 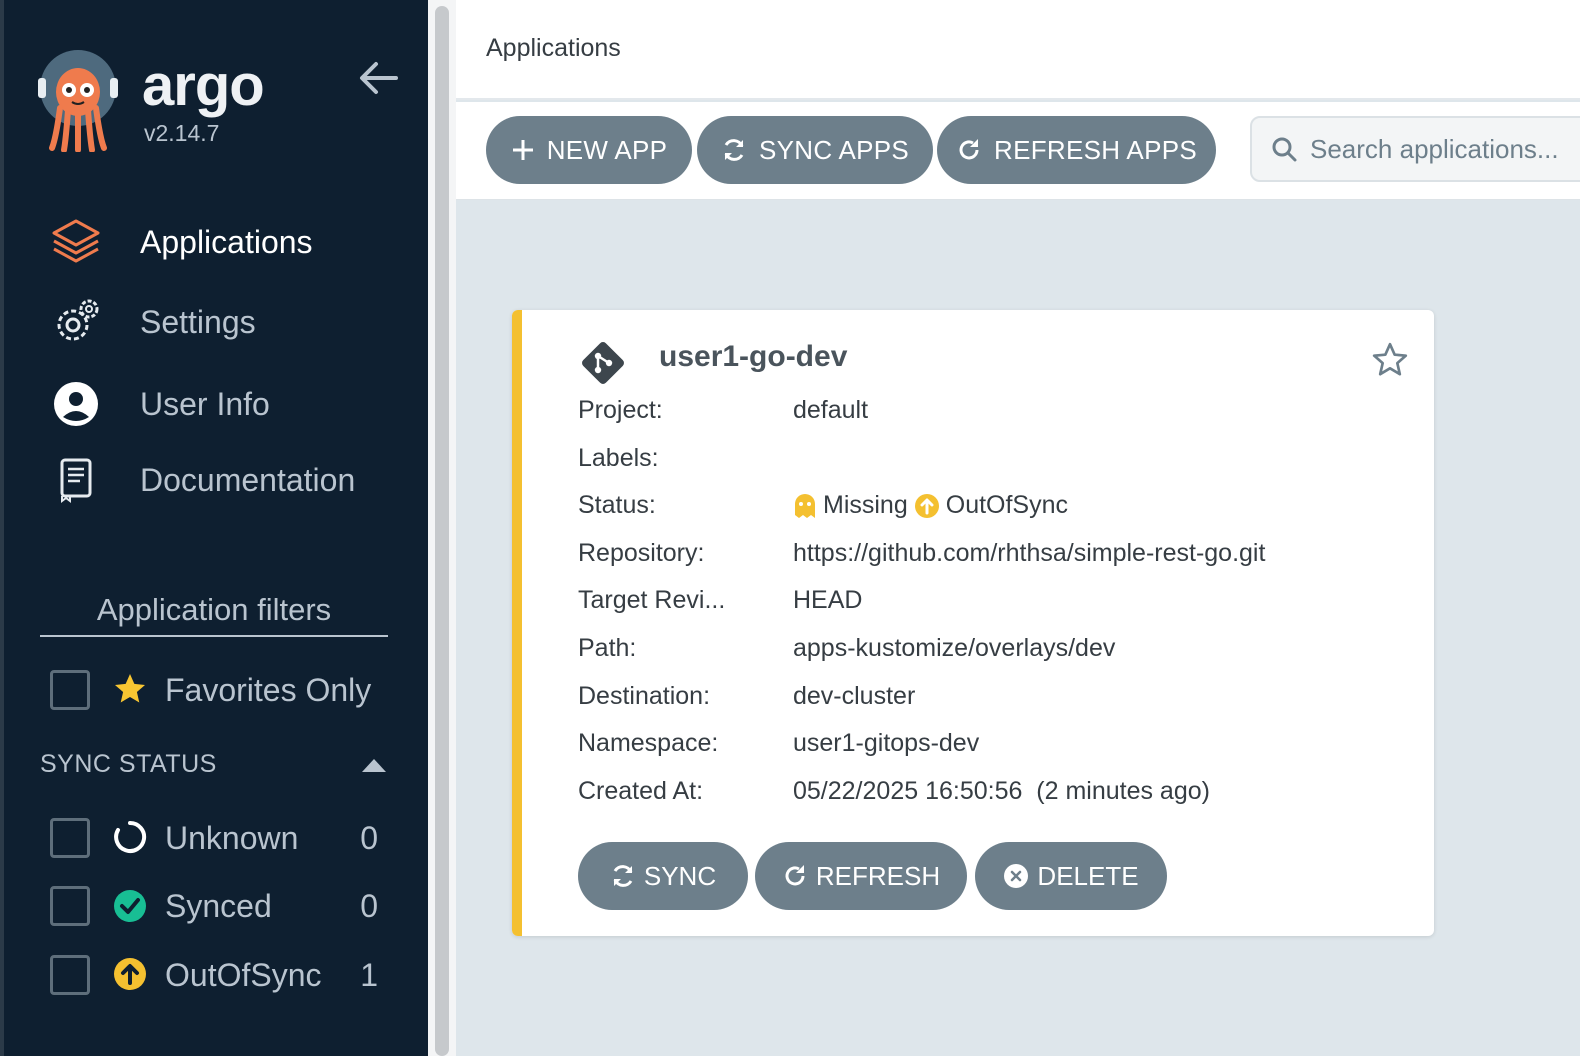 What do you see at coordinates (878, 875) in the screenshot?
I see `refresh-label: REFRESH` at bounding box center [878, 875].